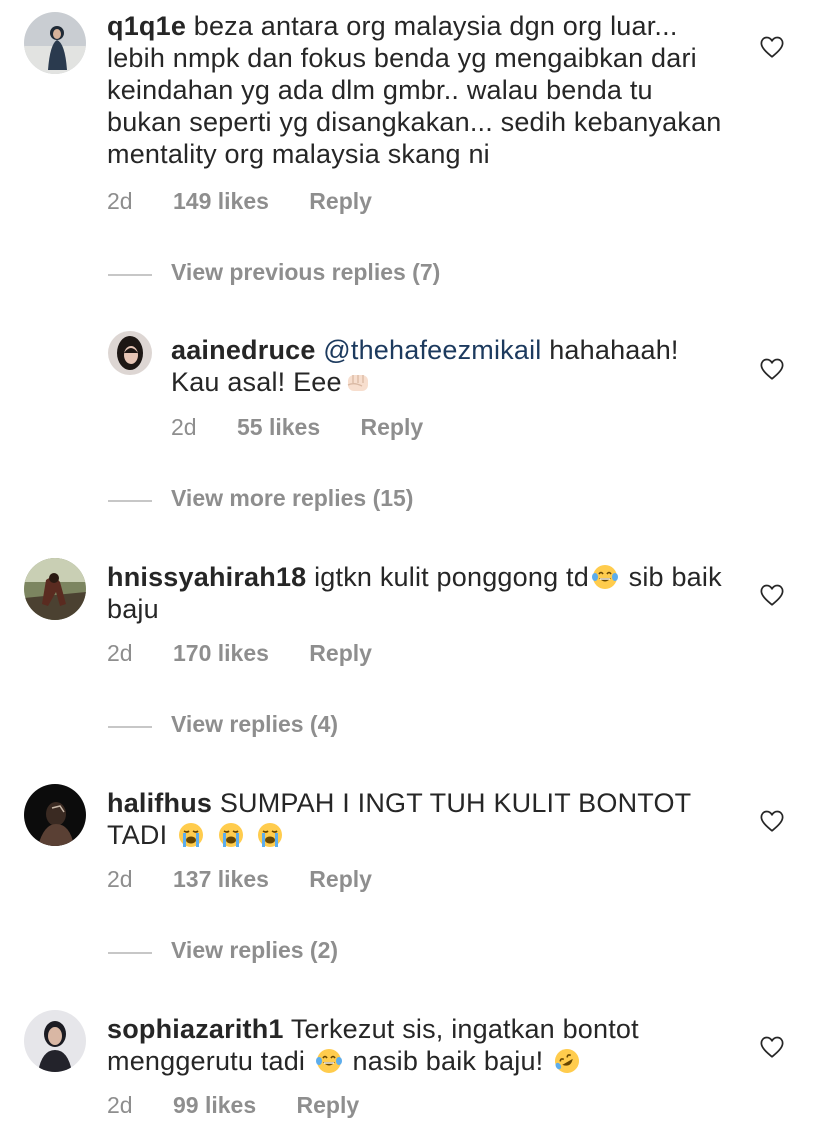  I want to click on username: aainedruce, so click(243, 350).